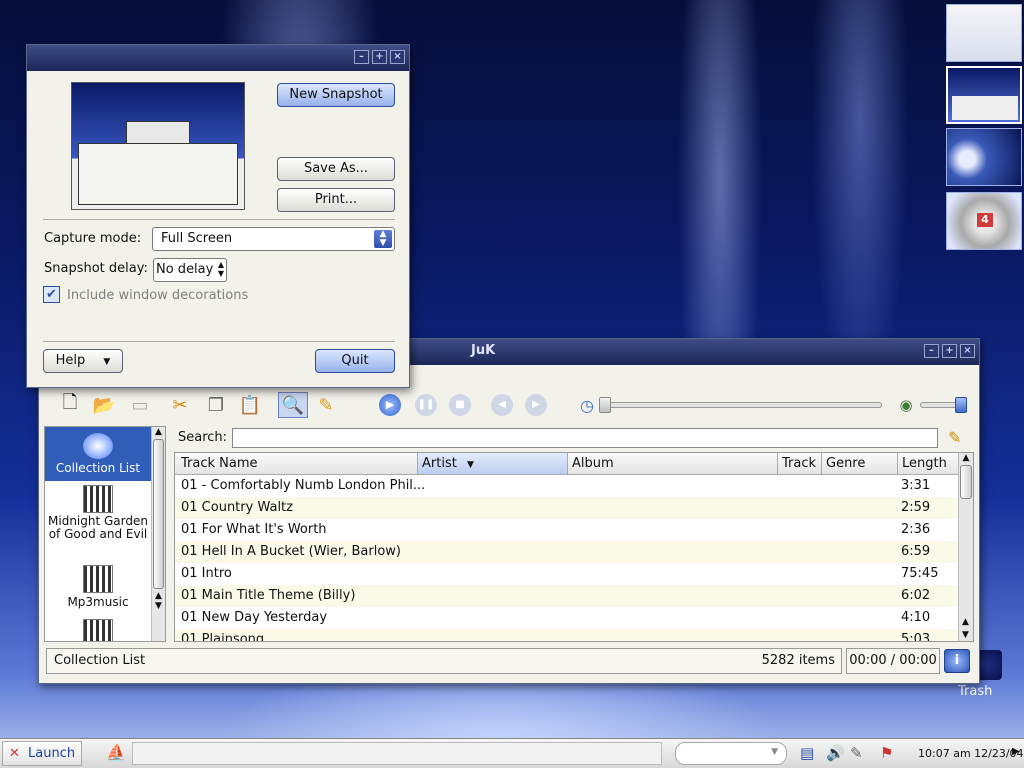  What do you see at coordinates (731, 753) in the screenshot?
I see `taskbar-combo: ▼` at bounding box center [731, 753].